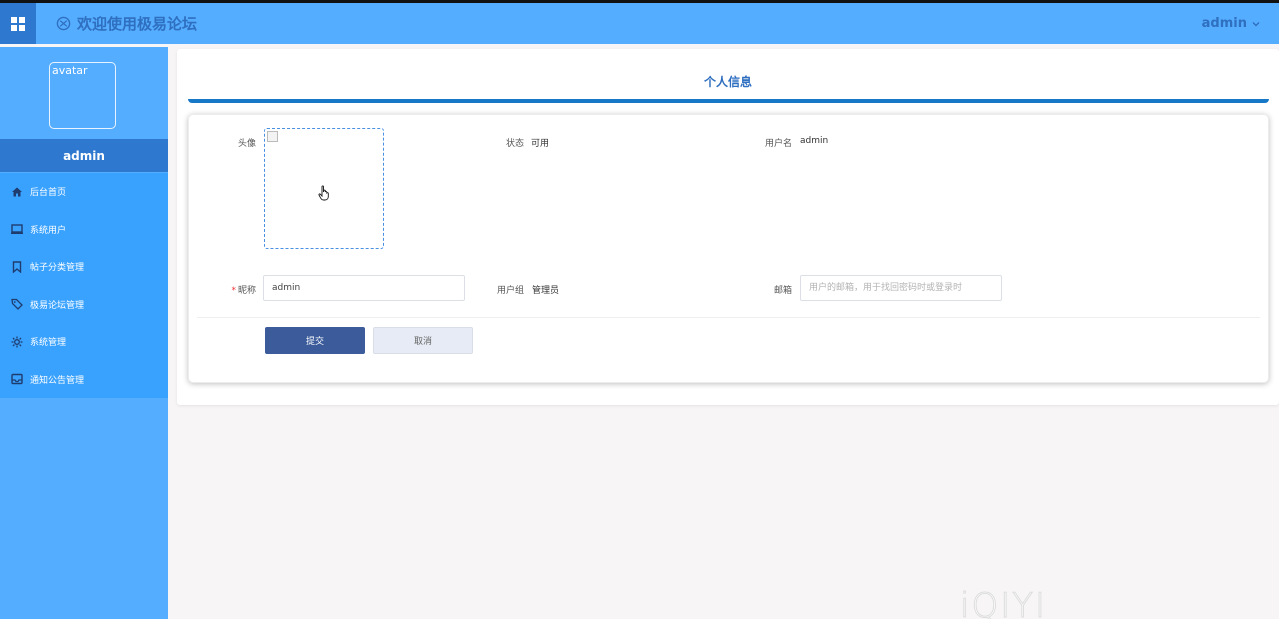 This screenshot has width=1279, height=619. What do you see at coordinates (63, 23) in the screenshot?
I see `logo-icon` at bounding box center [63, 23].